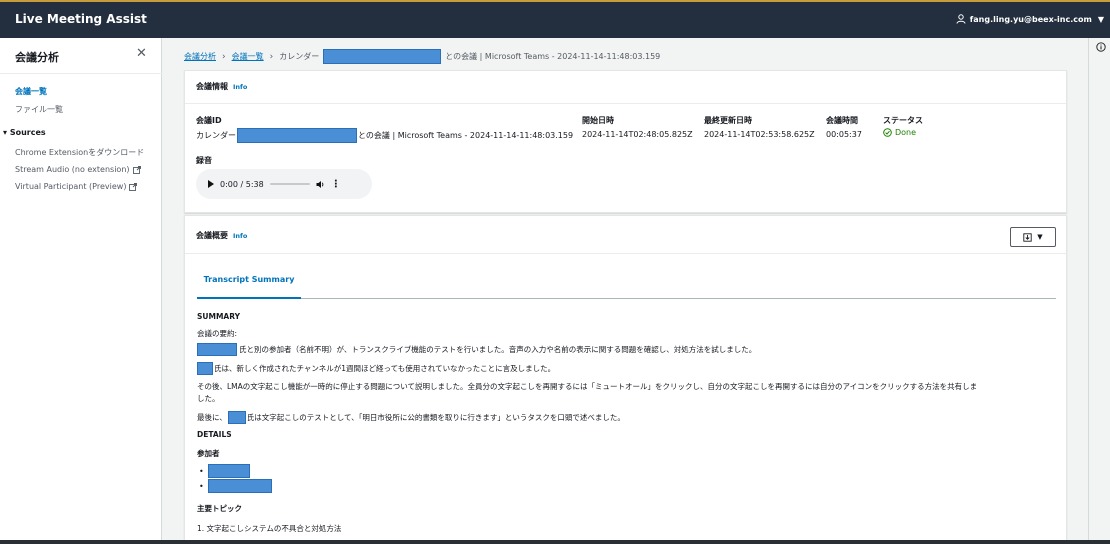  What do you see at coordinates (844, 134) in the screenshot?
I see `duration-value: 00:05:37` at bounding box center [844, 134].